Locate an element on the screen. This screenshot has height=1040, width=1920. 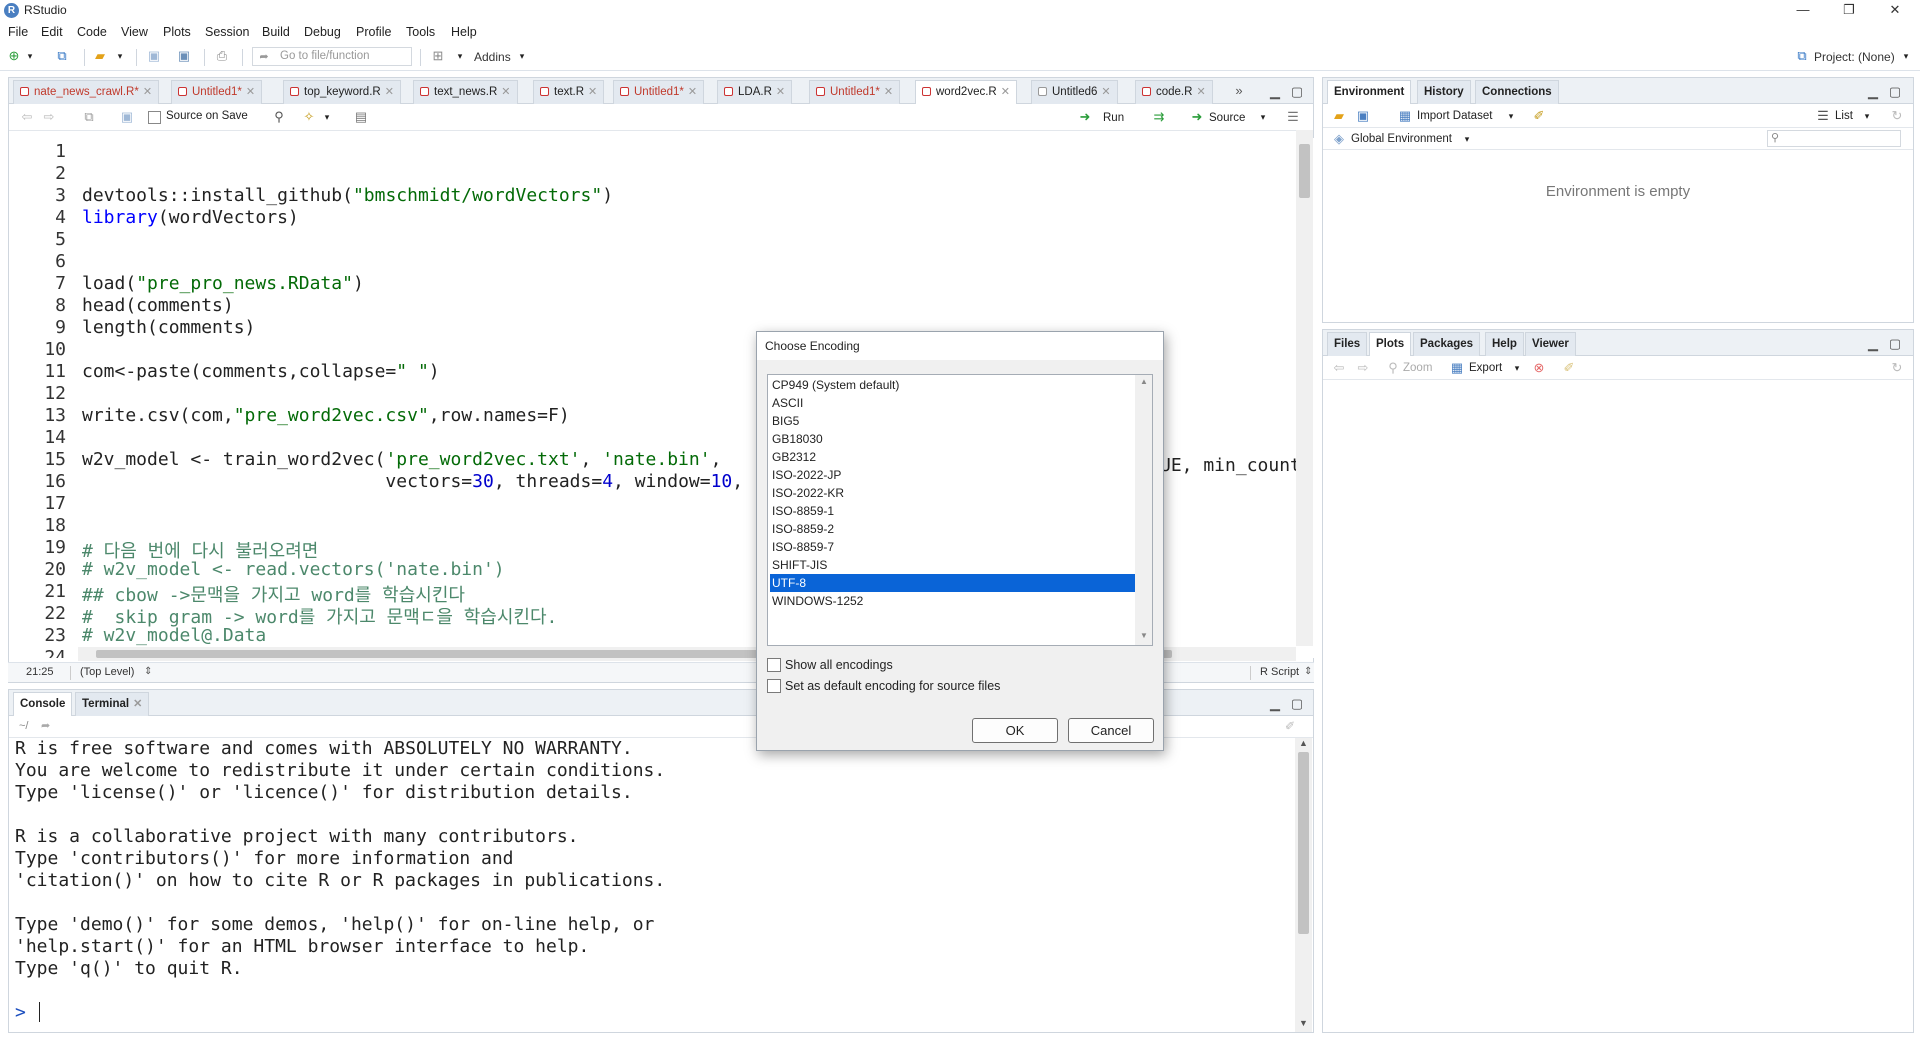
set-default-encoding-checkbox is located at coordinates (774, 686).